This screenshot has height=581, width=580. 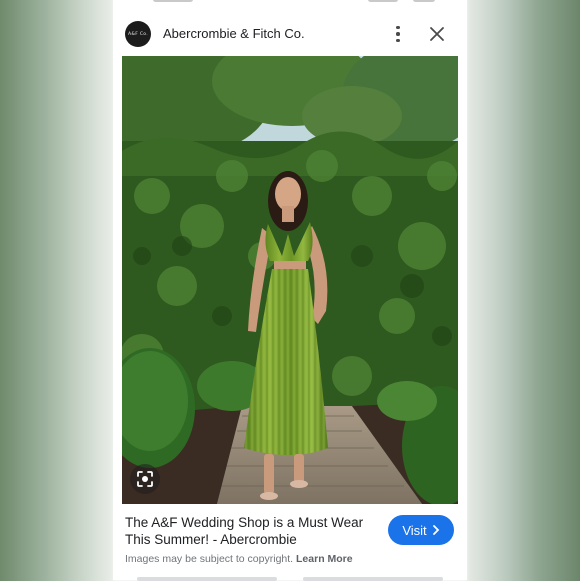 What do you see at coordinates (324, 559) in the screenshot?
I see `learn-more-link: Learn More` at bounding box center [324, 559].